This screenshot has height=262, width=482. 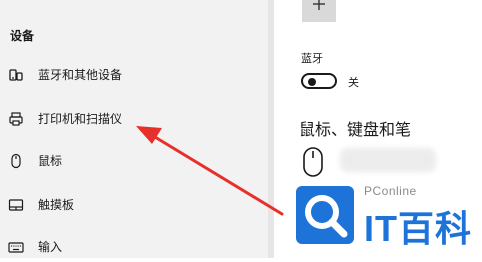 What do you see at coordinates (134, 119) in the screenshot?
I see `sidebar-item-printers-scanners: 打印机和扫描仪` at bounding box center [134, 119].